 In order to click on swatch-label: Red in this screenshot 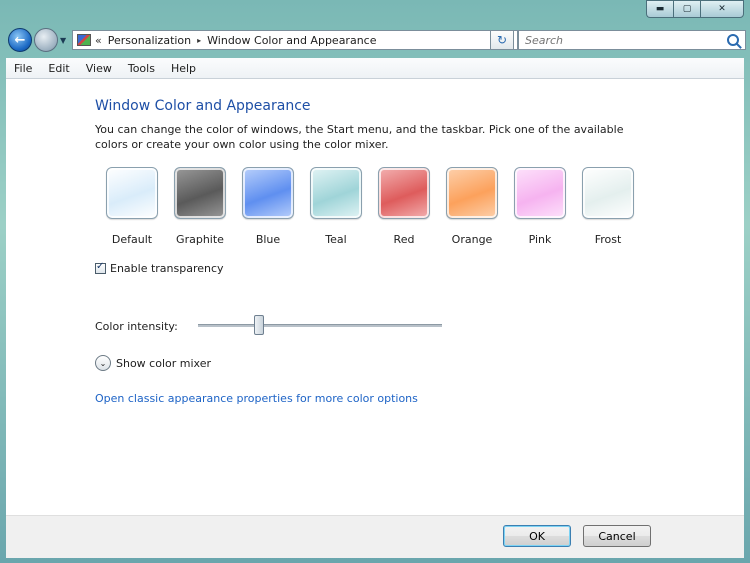, I will do `click(404, 239)`.